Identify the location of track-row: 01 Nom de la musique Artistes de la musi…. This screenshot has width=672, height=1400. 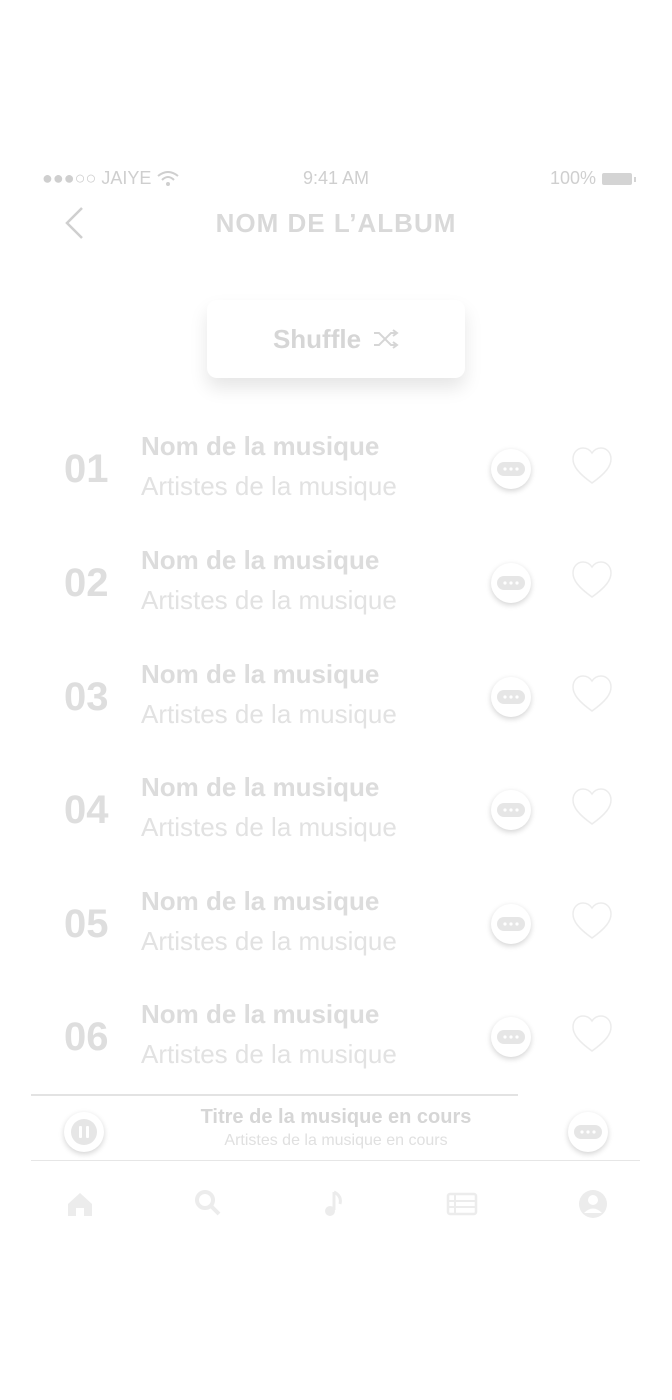
(336, 481).